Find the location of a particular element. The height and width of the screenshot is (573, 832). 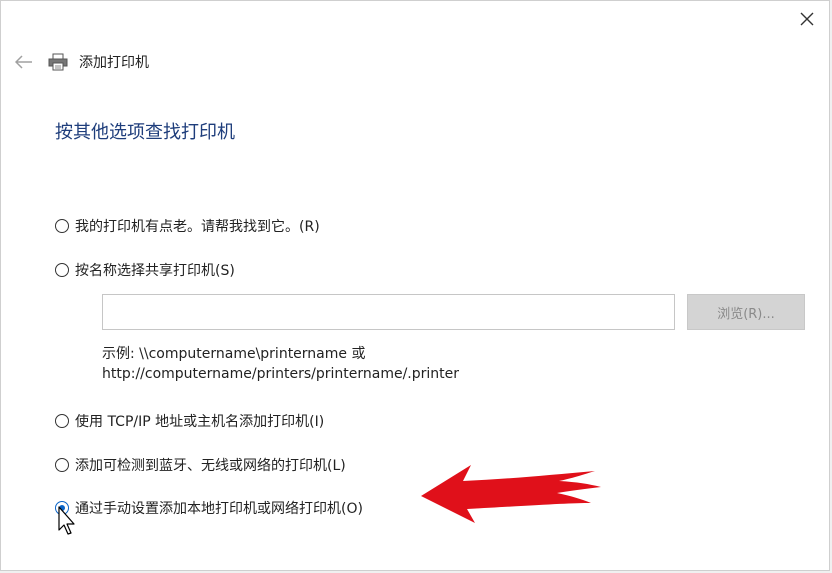

option-manual-local: 通过手动设置添加本地打印机或网络打印机(O) is located at coordinates (209, 508).